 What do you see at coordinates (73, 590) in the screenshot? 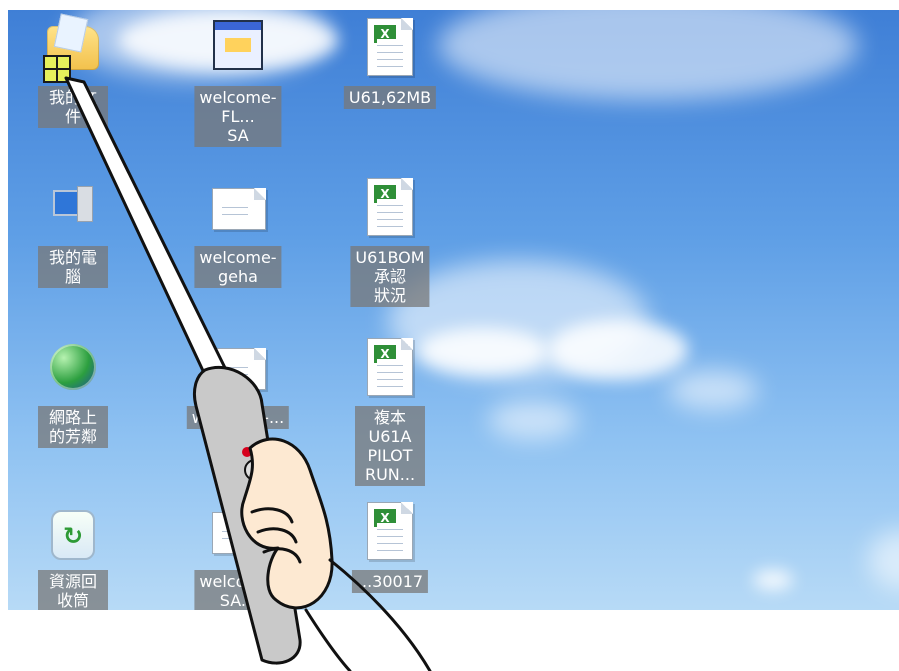
I see `icon-label: 資源回收筒` at bounding box center [73, 590].